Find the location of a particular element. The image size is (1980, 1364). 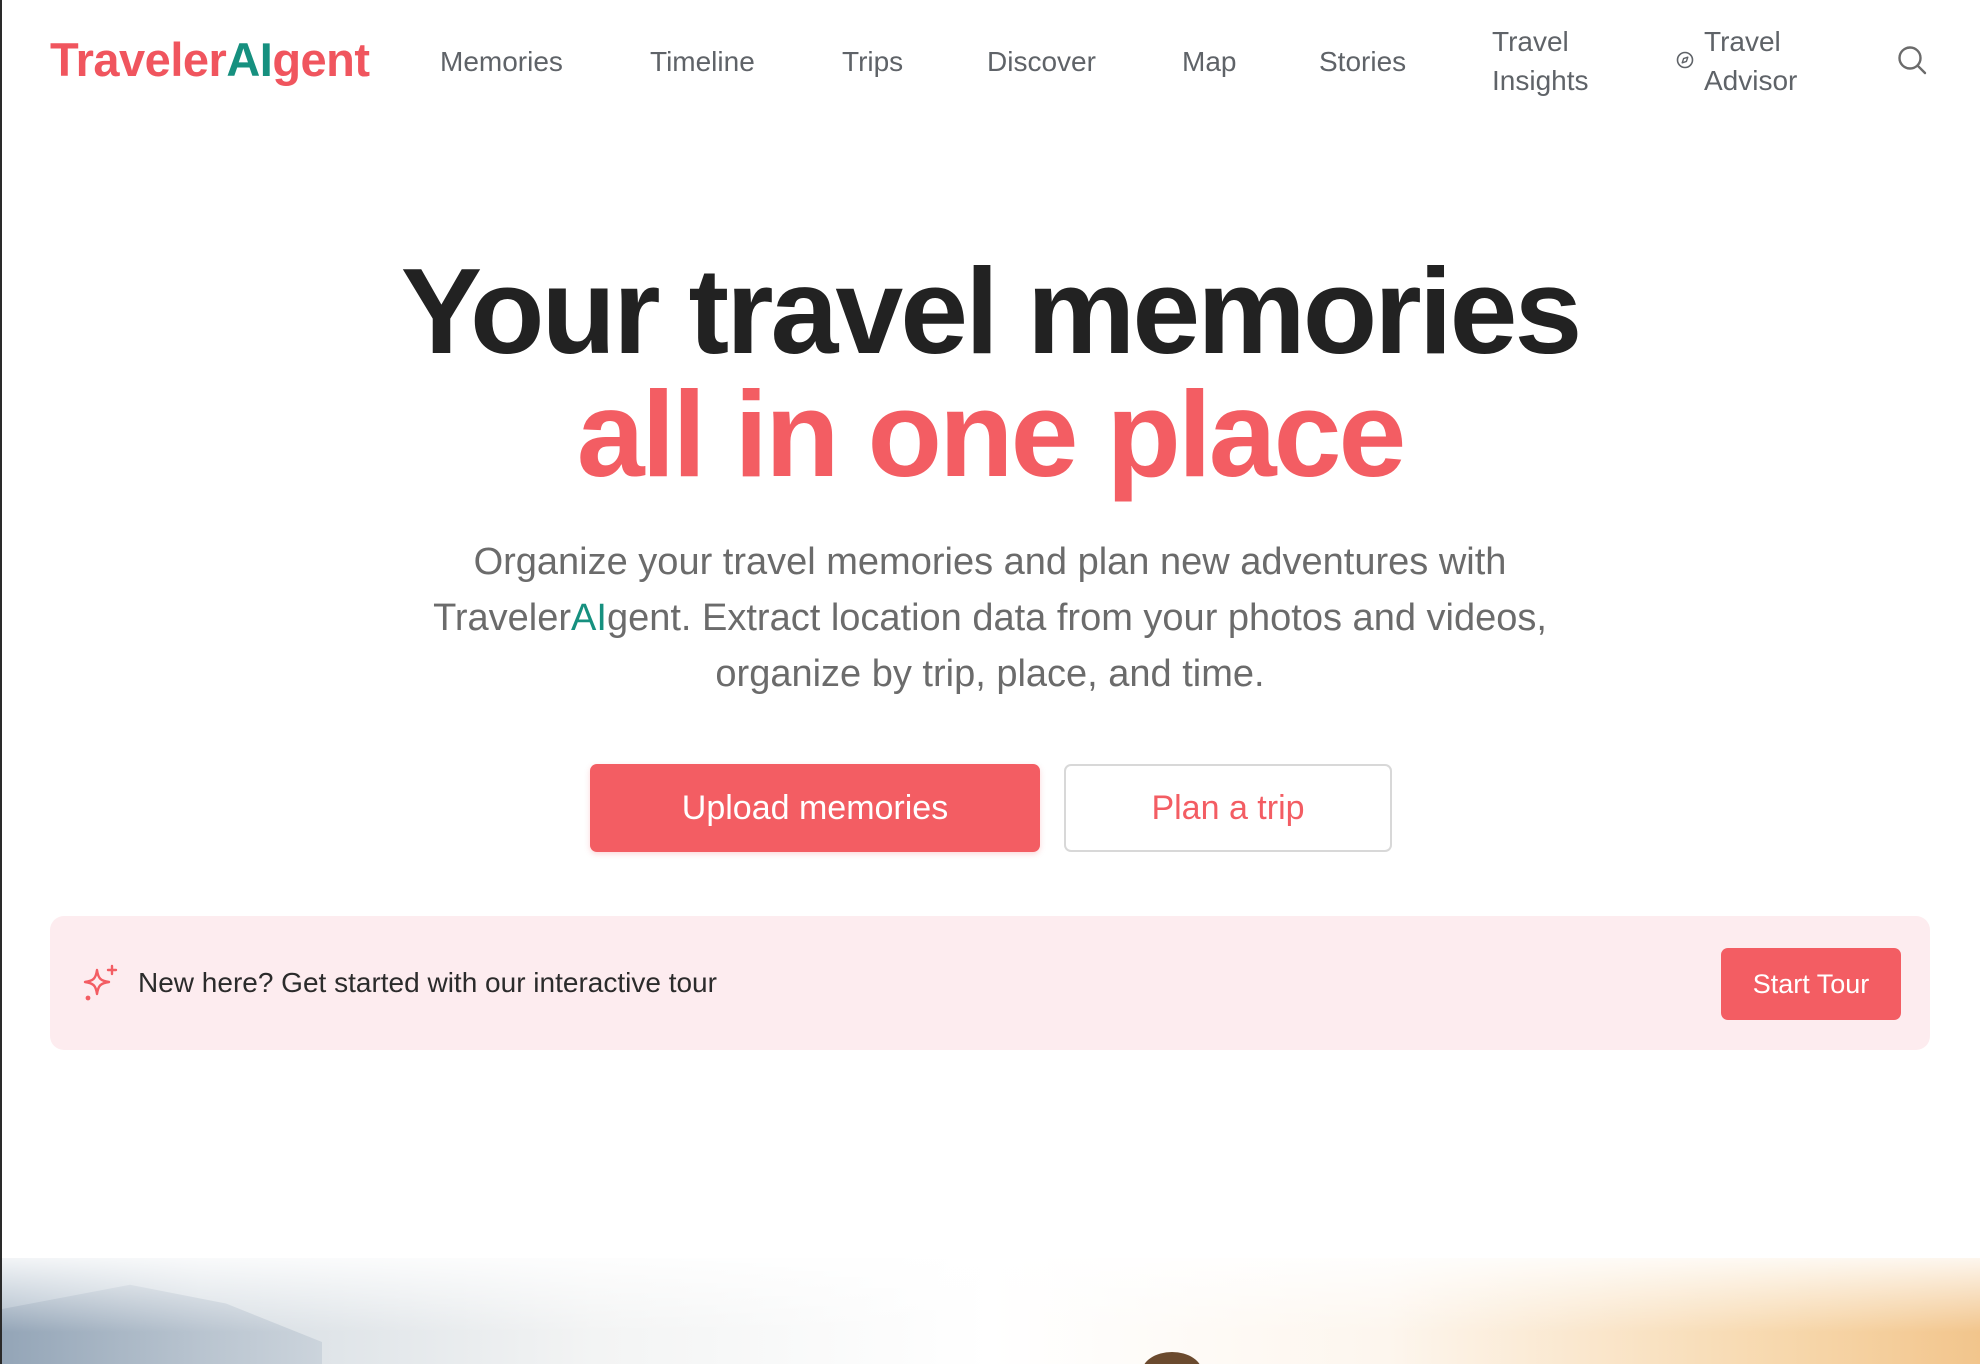

nav-item-memories: Memories is located at coordinates (501, 61).